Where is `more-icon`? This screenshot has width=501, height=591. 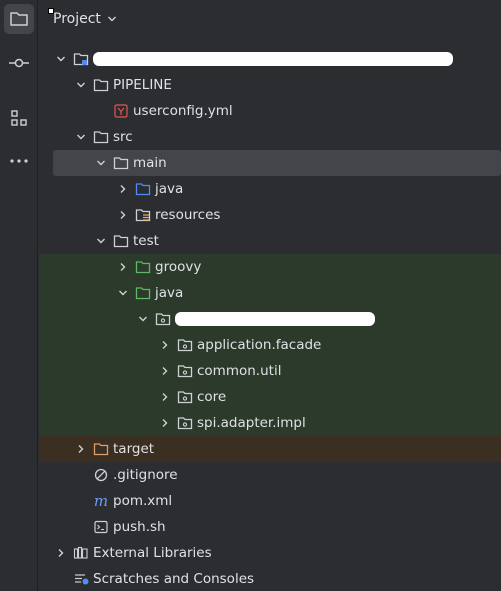
more-icon is located at coordinates (19, 161).